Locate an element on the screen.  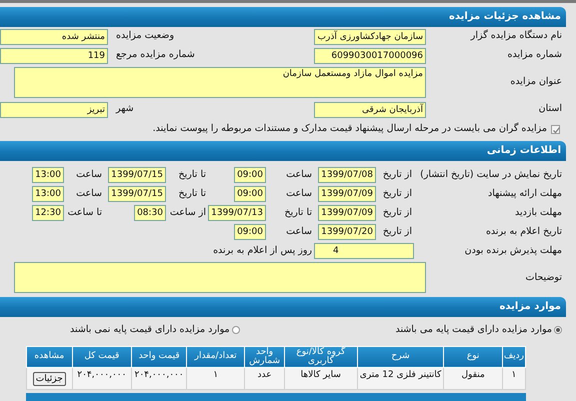
text-area: مزایده اموال مازاد ومستعمل سازمان is located at coordinates (220, 82).